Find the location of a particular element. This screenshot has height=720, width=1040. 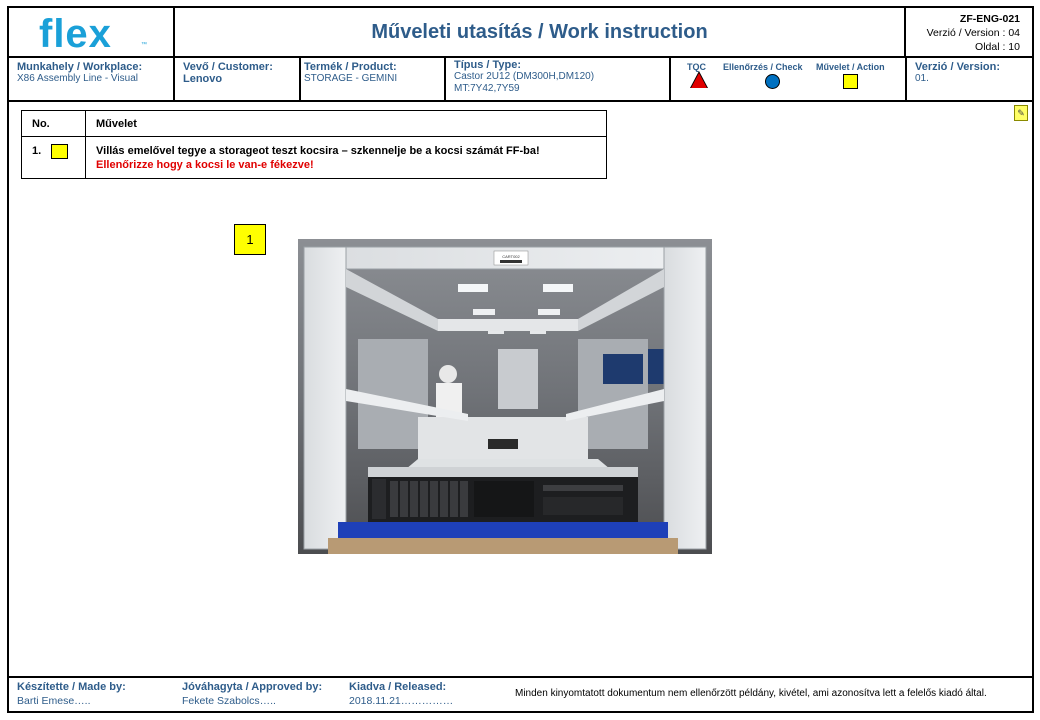

product-cell: Termék / Product: STORAGE - GEMINI is located at coordinates (373, 79).